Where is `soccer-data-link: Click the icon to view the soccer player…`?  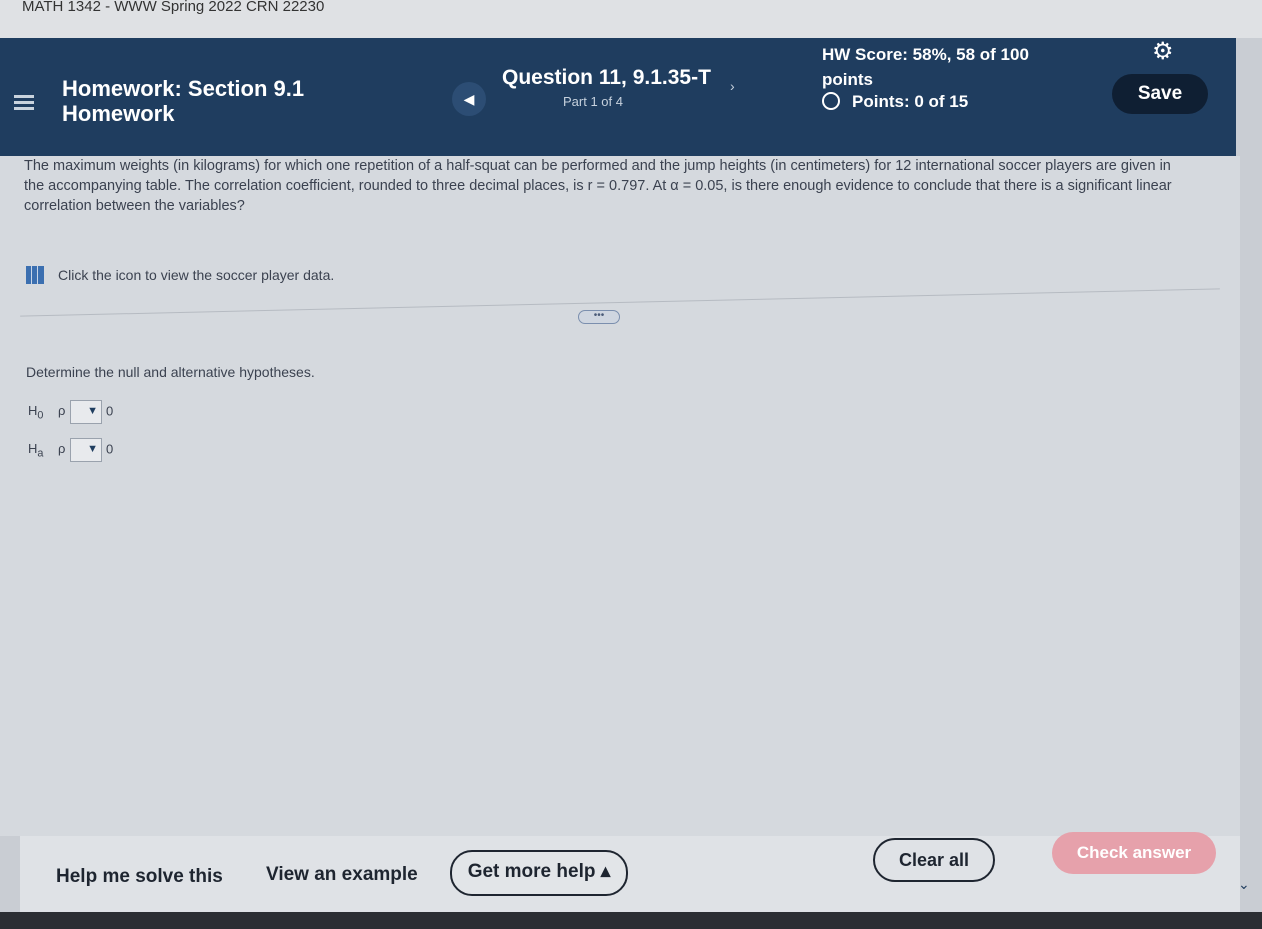
soccer-data-link: Click the icon to view the soccer player… is located at coordinates (180, 275).